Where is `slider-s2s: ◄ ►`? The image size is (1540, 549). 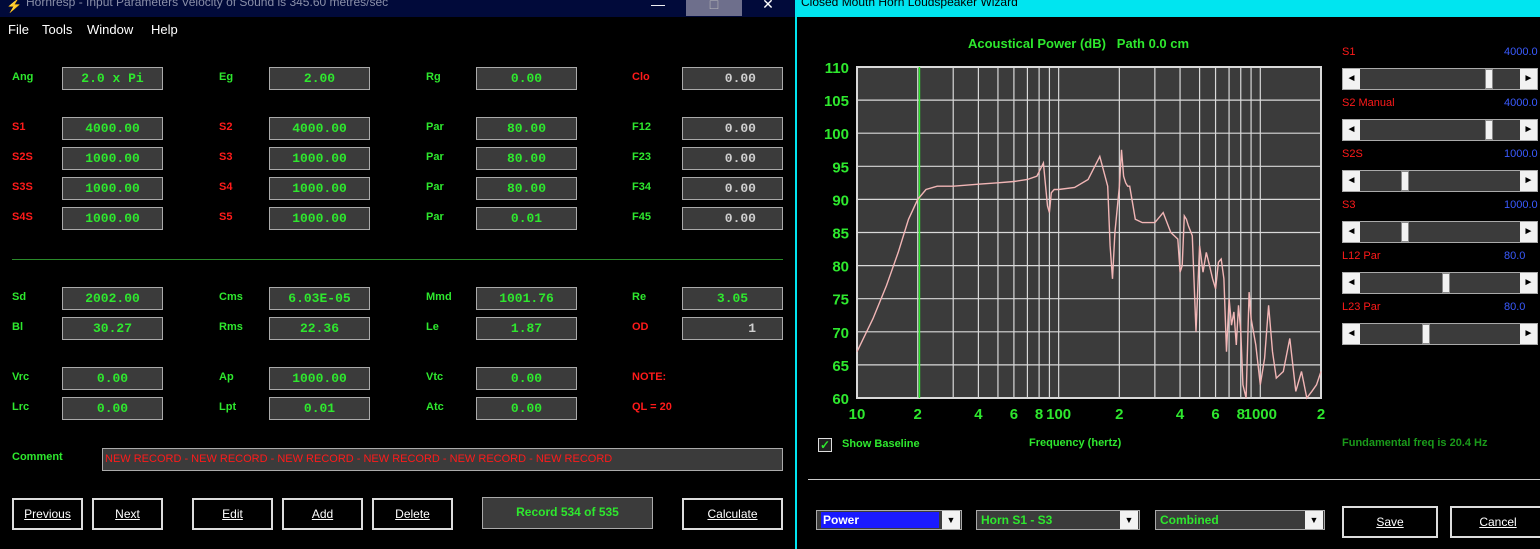
slider-s2s: ◄ ► is located at coordinates (1440, 181).